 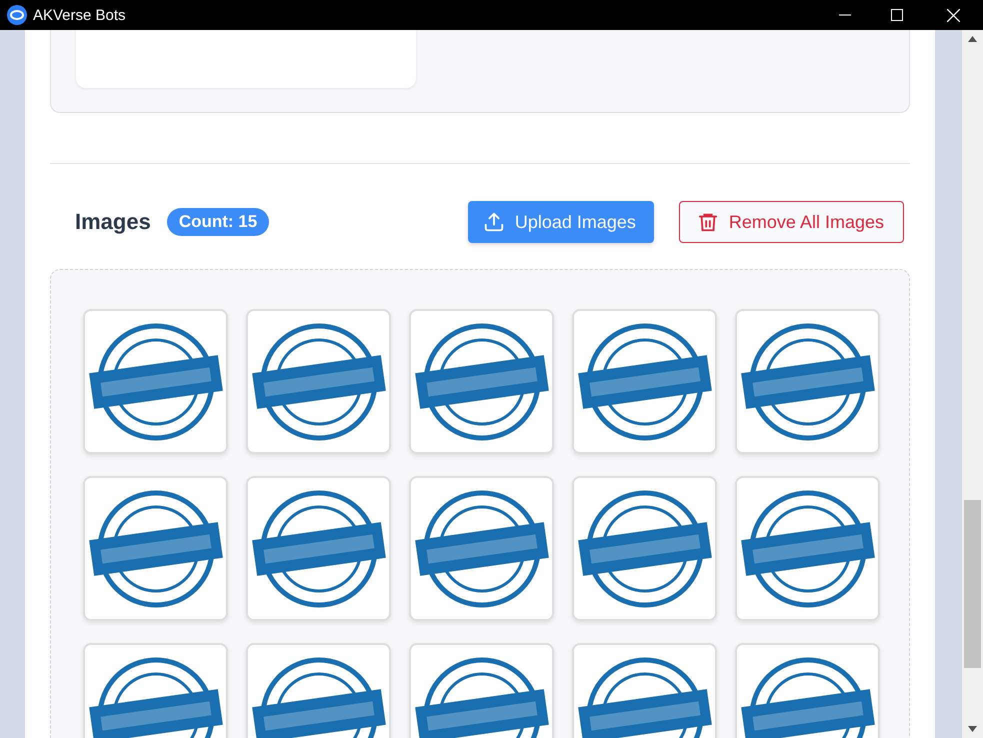 I want to click on maximize-icon, so click(x=897, y=15).